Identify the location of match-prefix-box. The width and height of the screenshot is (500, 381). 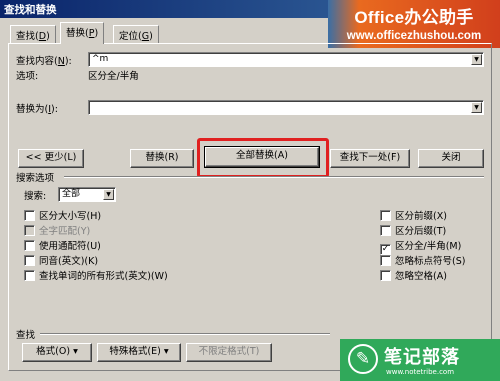
(385, 215).